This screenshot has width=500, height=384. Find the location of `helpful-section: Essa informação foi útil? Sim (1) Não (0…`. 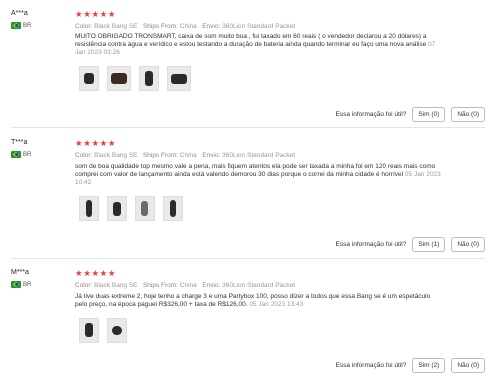

helpful-section: Essa informação foi útil? Sim (1) Não (0… is located at coordinates (410, 244).